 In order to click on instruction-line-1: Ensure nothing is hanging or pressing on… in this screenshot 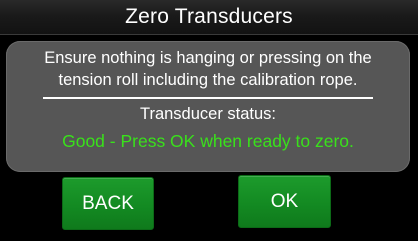, I will do `click(208, 58)`.